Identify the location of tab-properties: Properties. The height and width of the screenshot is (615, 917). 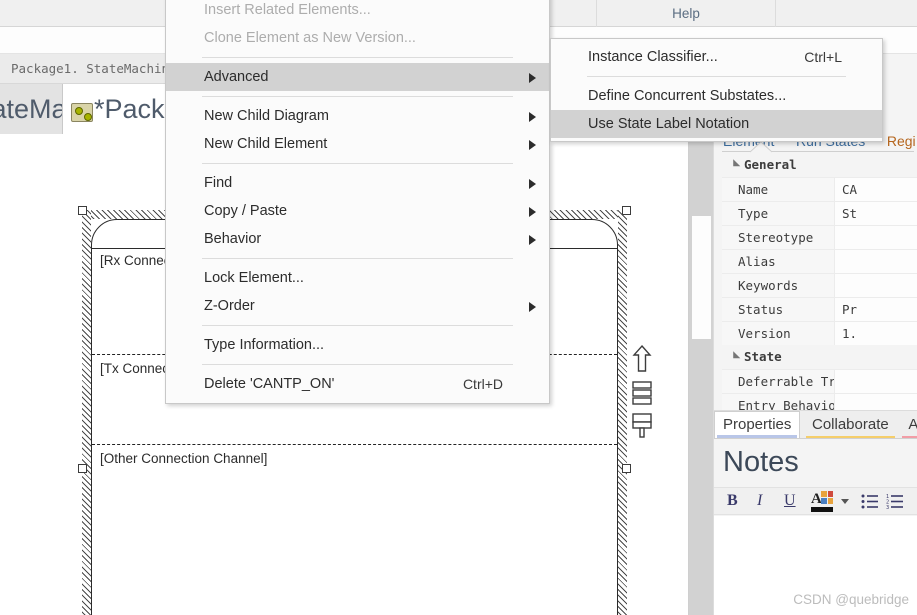
(757, 424).